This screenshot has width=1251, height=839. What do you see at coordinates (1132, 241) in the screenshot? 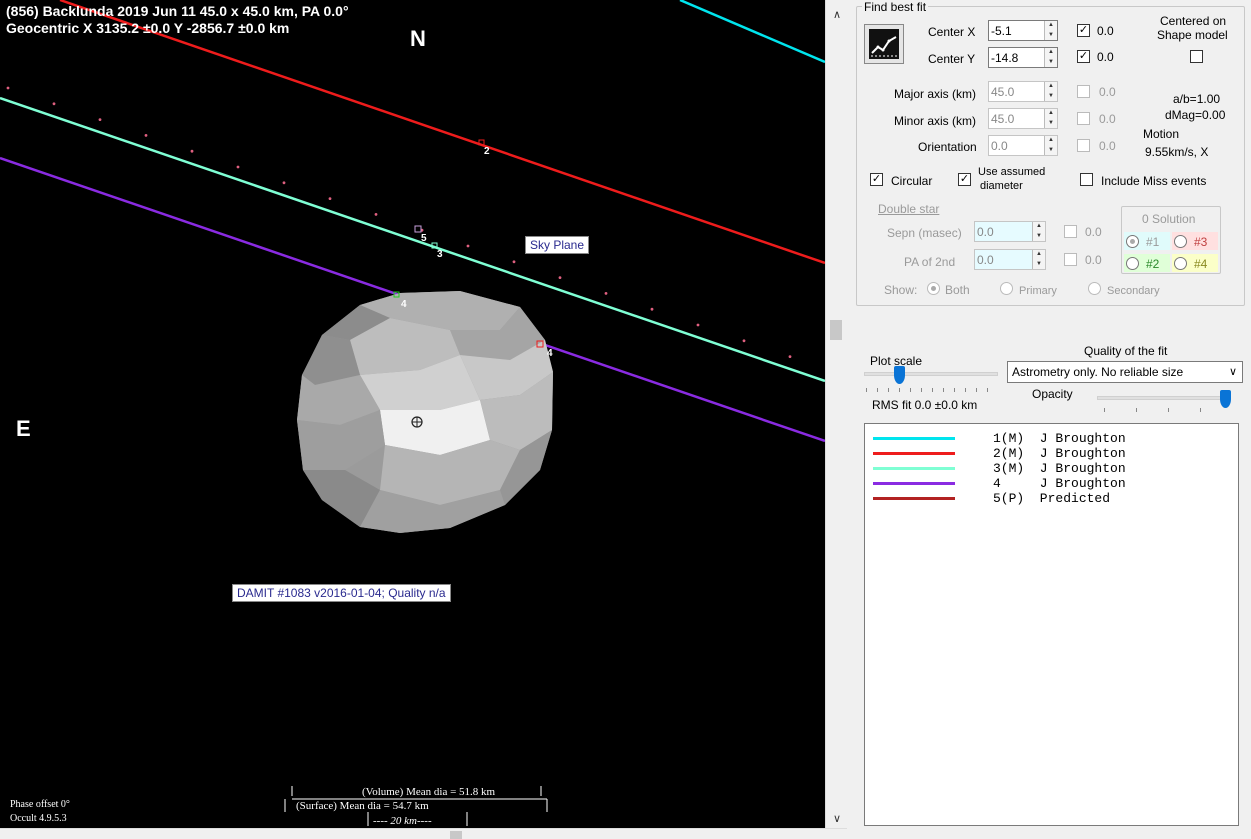
I see `solution-1-radio` at bounding box center [1132, 241].